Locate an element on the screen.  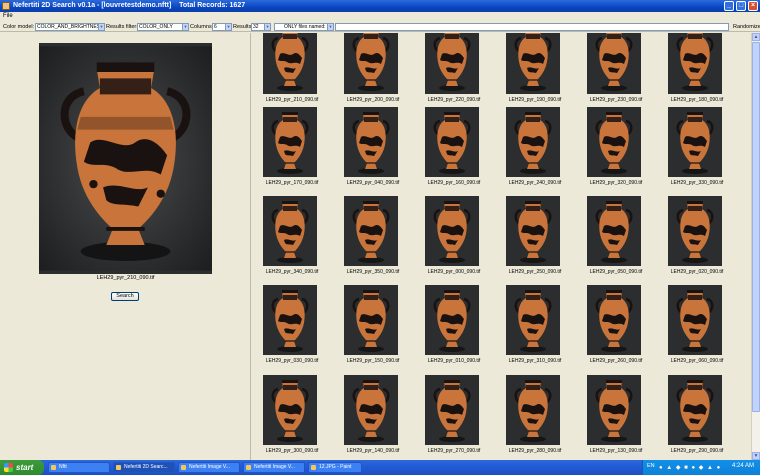
task-paint: 12.JPG - Paint is located at coordinates (335, 467).